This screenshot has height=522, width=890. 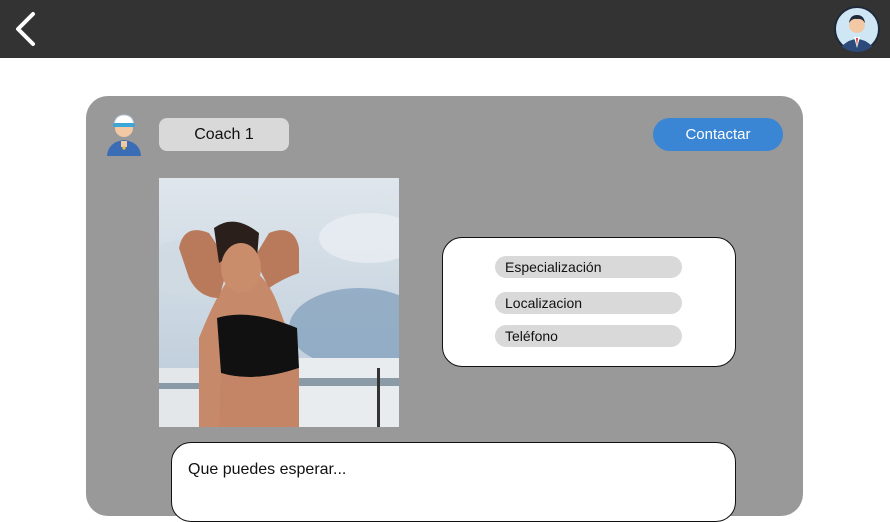 What do you see at coordinates (588, 336) in the screenshot?
I see `phone-field: Teléfono` at bounding box center [588, 336].